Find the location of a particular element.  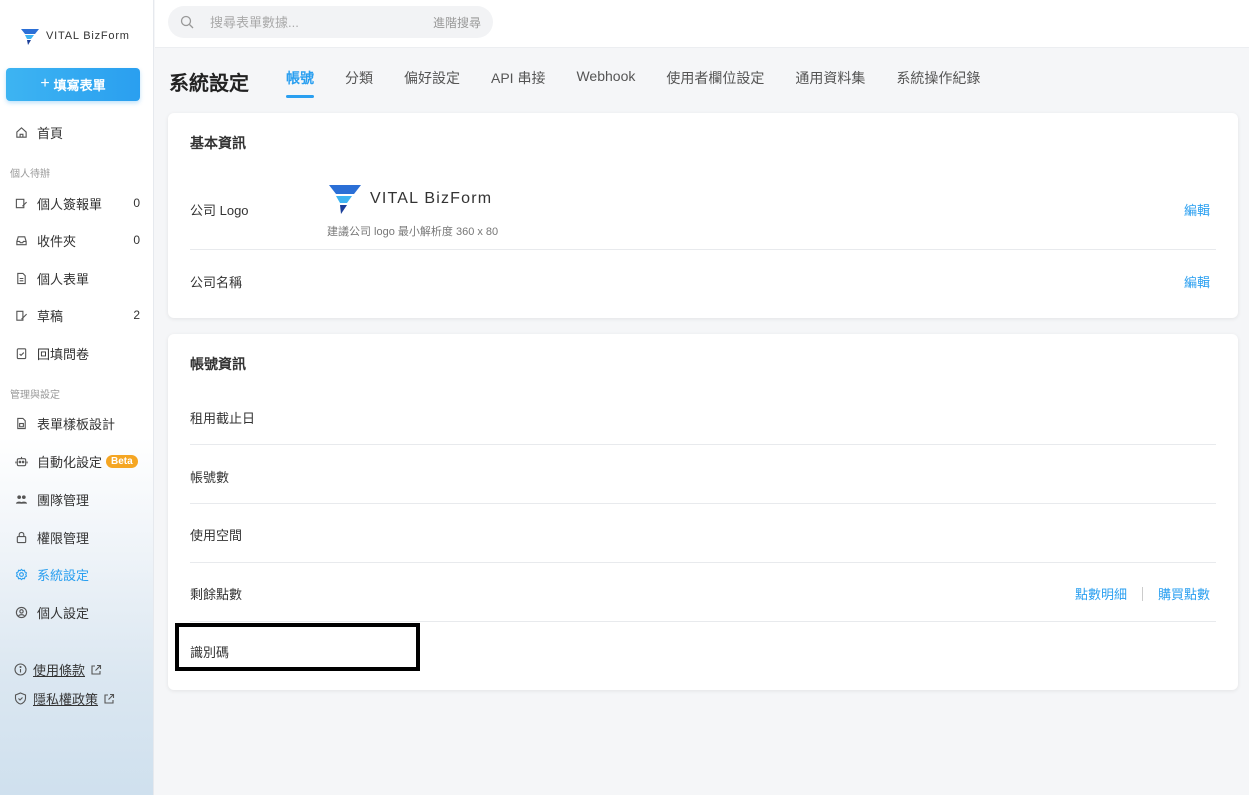

edit-document-icon is located at coordinates (21, 203).